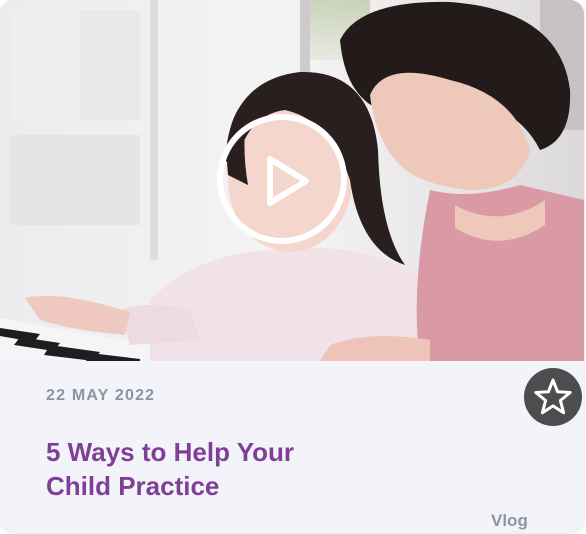 The height and width of the screenshot is (534, 586). What do you see at coordinates (133, 486) in the screenshot?
I see `post-title-line-2: Child Practice` at bounding box center [133, 486].